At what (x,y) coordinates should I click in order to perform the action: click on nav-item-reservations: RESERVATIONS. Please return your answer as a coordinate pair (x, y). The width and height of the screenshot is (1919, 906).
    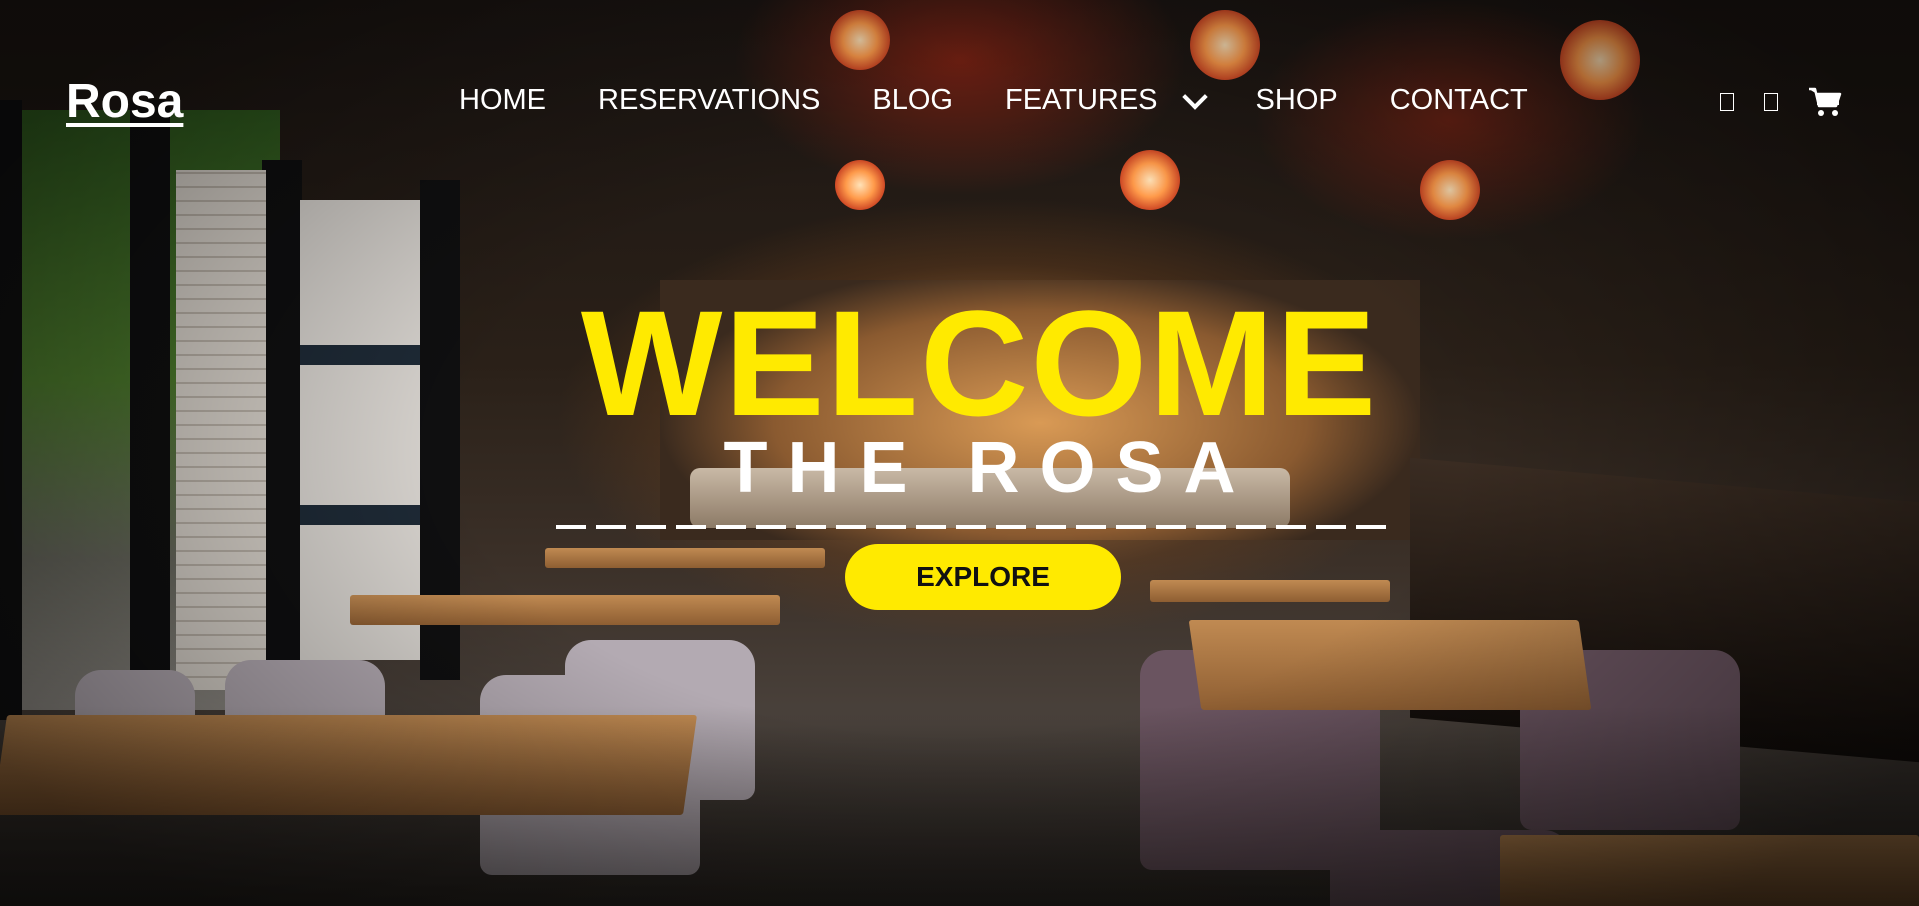
    Looking at the image, I should click on (709, 100).